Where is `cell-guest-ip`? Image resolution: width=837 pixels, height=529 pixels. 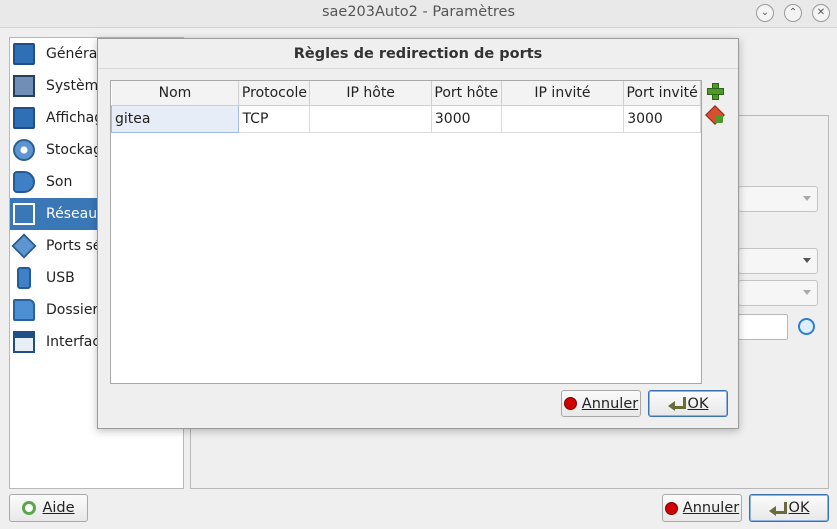 cell-guest-ip is located at coordinates (563, 119).